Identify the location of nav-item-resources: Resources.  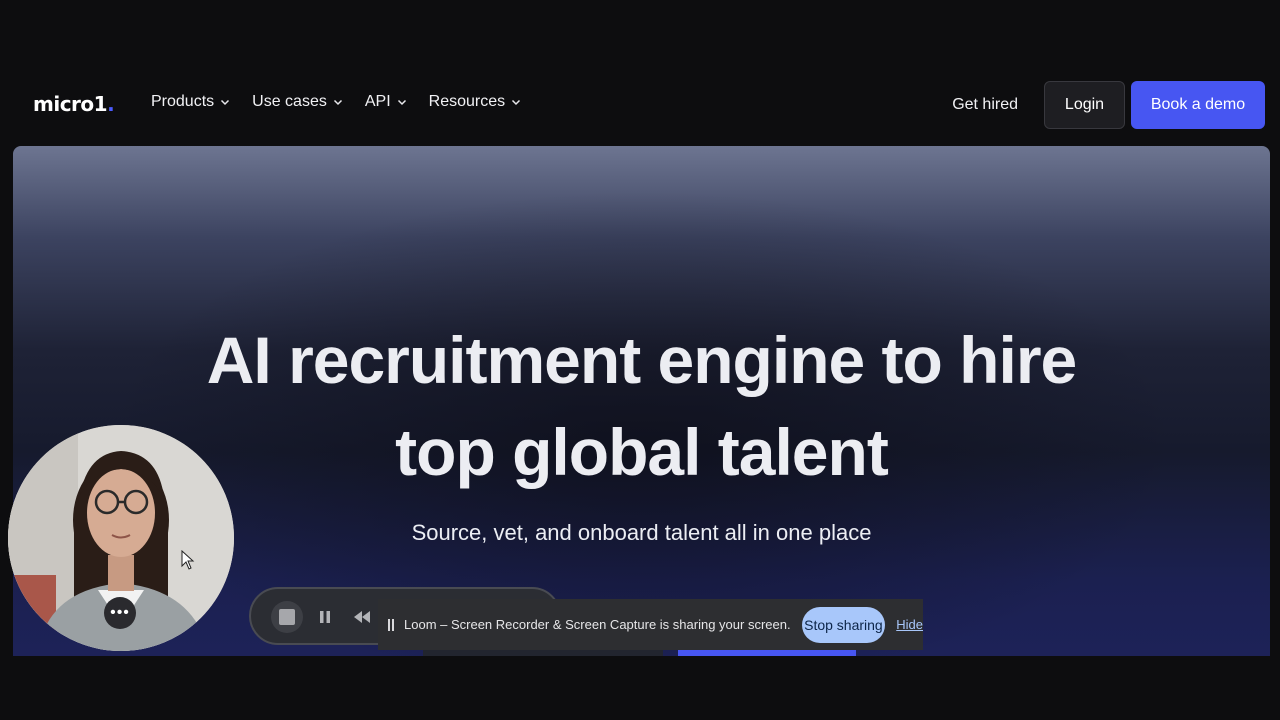
(475, 102).